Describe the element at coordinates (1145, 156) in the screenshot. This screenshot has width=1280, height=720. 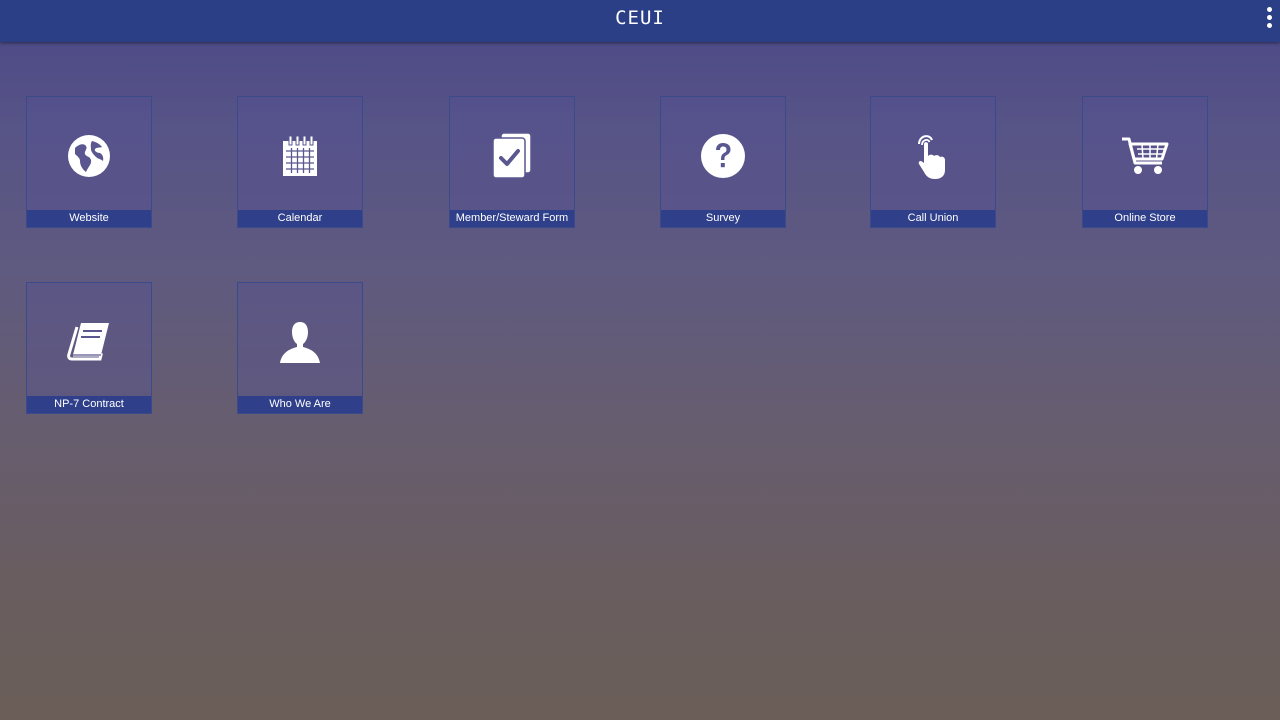
I see `shopping-cart-icon` at that location.